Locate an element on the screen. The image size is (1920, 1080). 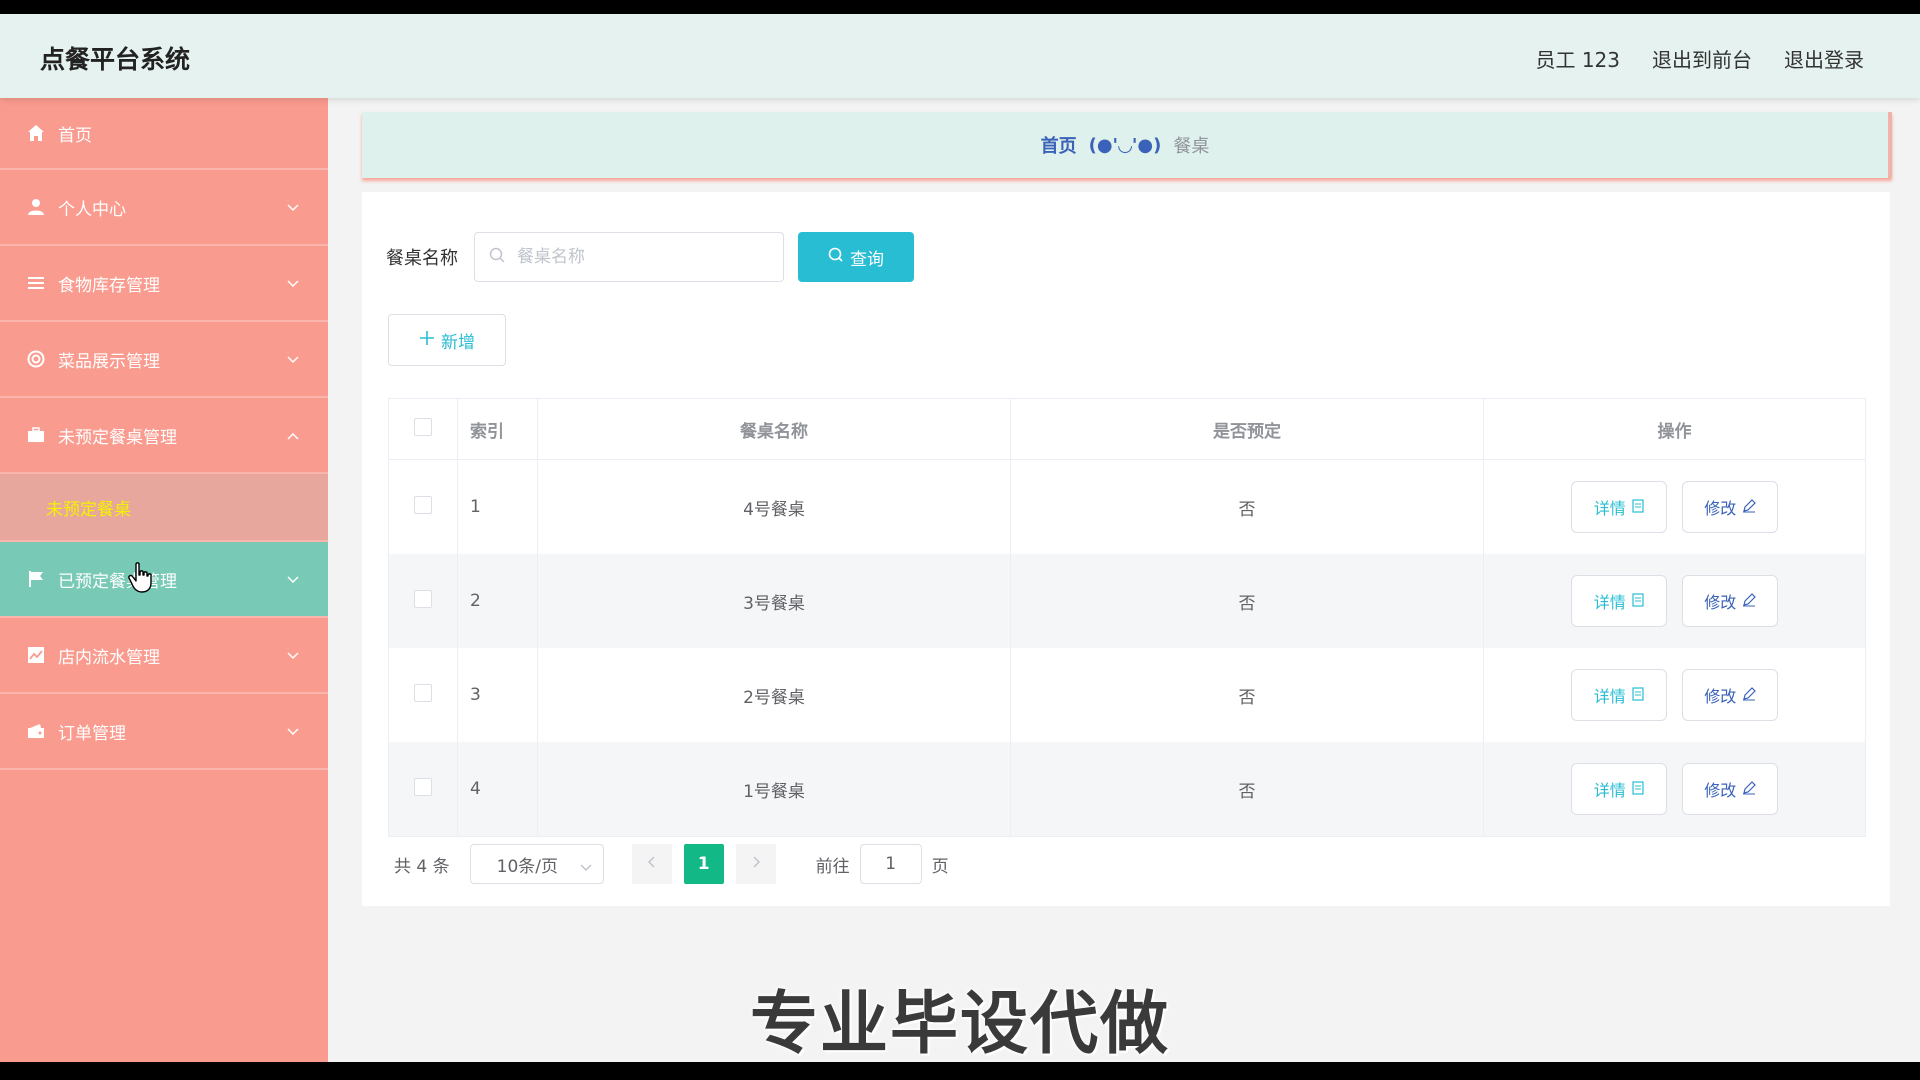
logout-link: 退出登录 is located at coordinates (1824, 58).